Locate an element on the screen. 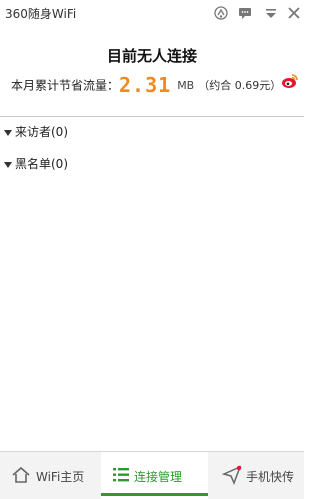  connection-status: 目前无人连接 is located at coordinates (151, 56).